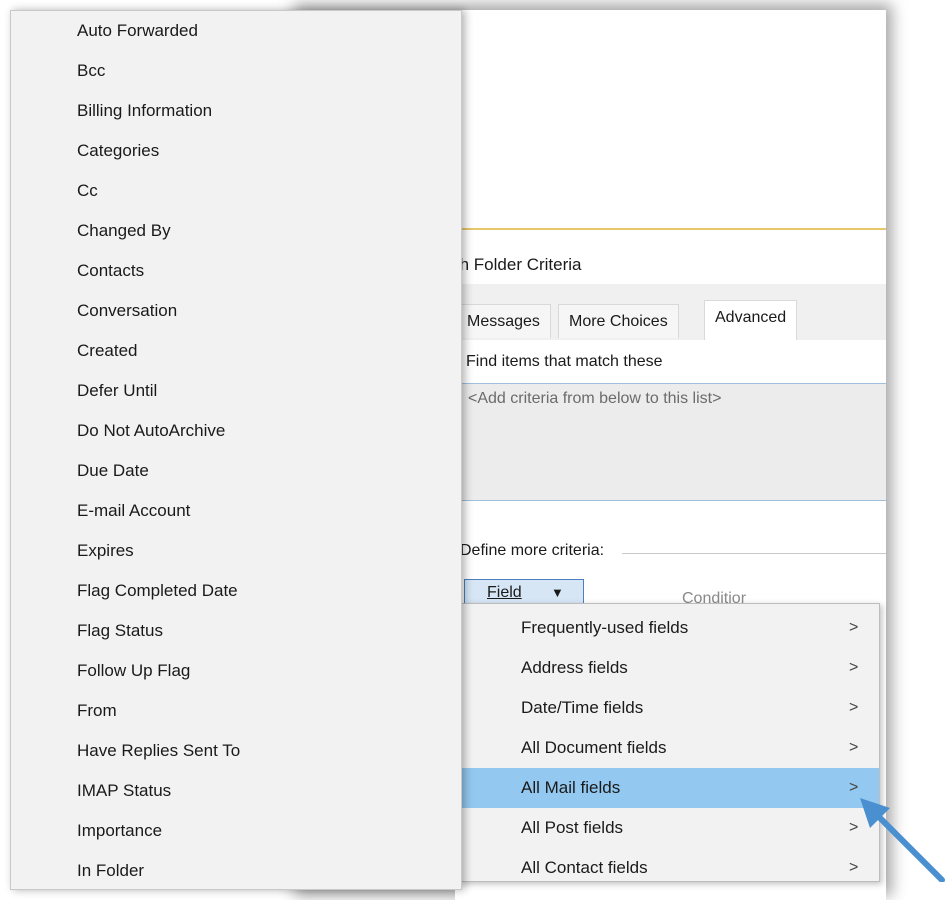 The width and height of the screenshot is (945, 900). Describe the element at coordinates (97, 711) in the screenshot. I see `field-item-from: From` at that location.